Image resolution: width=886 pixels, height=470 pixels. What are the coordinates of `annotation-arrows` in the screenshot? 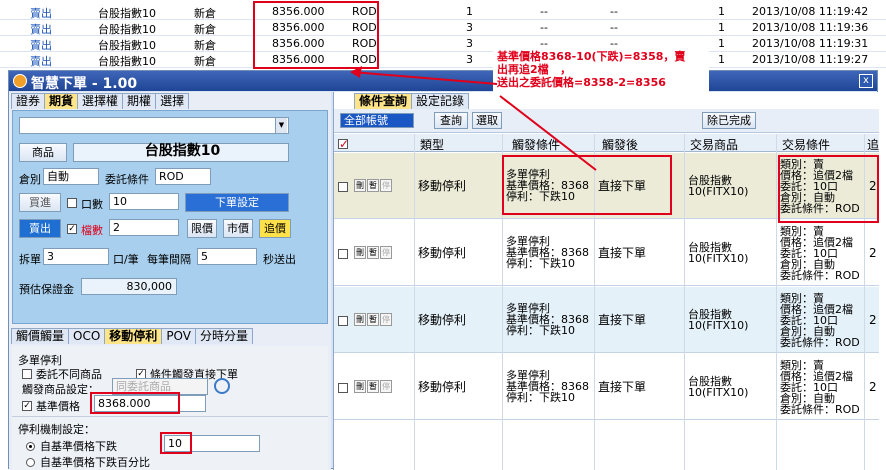 It's located at (473, 118).